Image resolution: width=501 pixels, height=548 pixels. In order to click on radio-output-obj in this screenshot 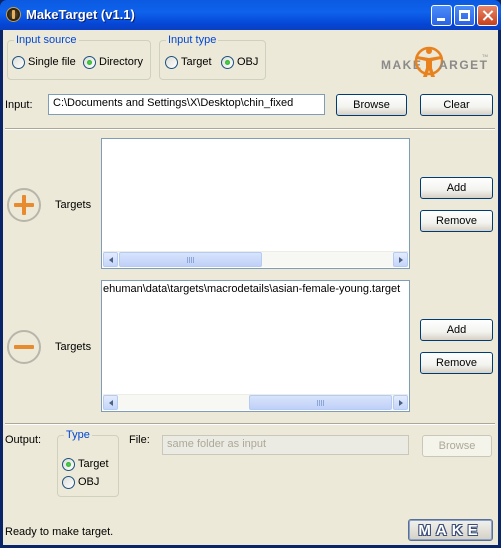, I will do `click(68, 482)`.